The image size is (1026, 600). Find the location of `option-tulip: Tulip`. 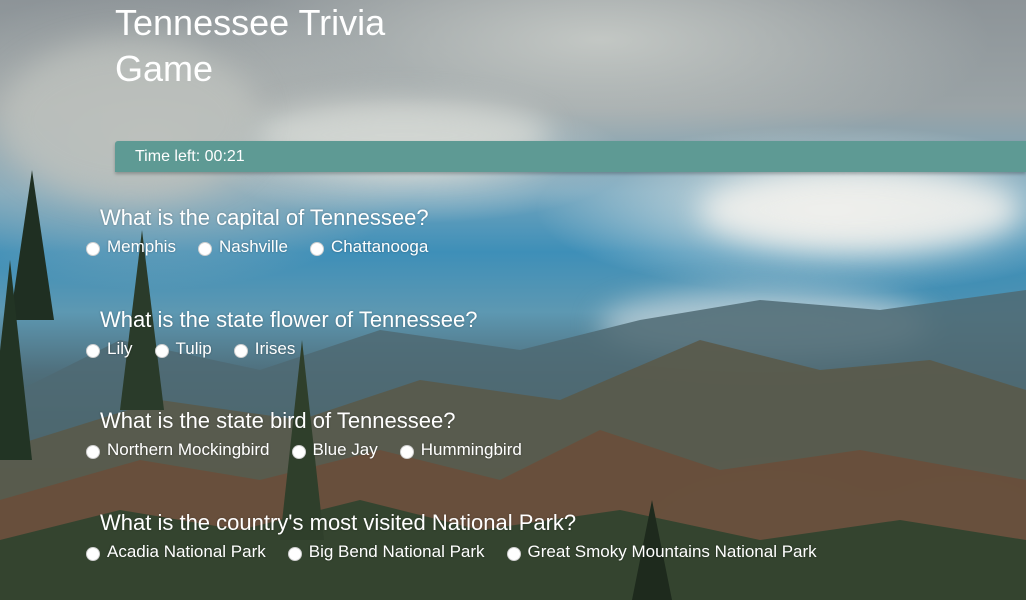

option-tulip: Tulip is located at coordinates (183, 349).